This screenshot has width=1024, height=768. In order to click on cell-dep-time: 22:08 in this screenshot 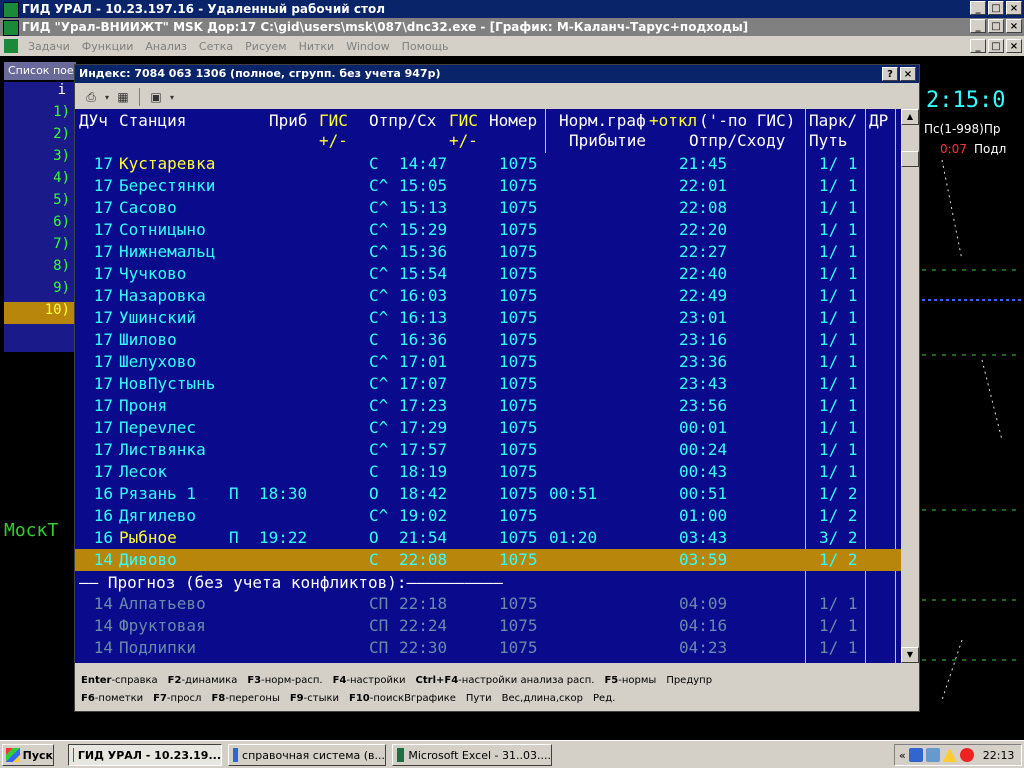, I will do `click(423, 559)`.